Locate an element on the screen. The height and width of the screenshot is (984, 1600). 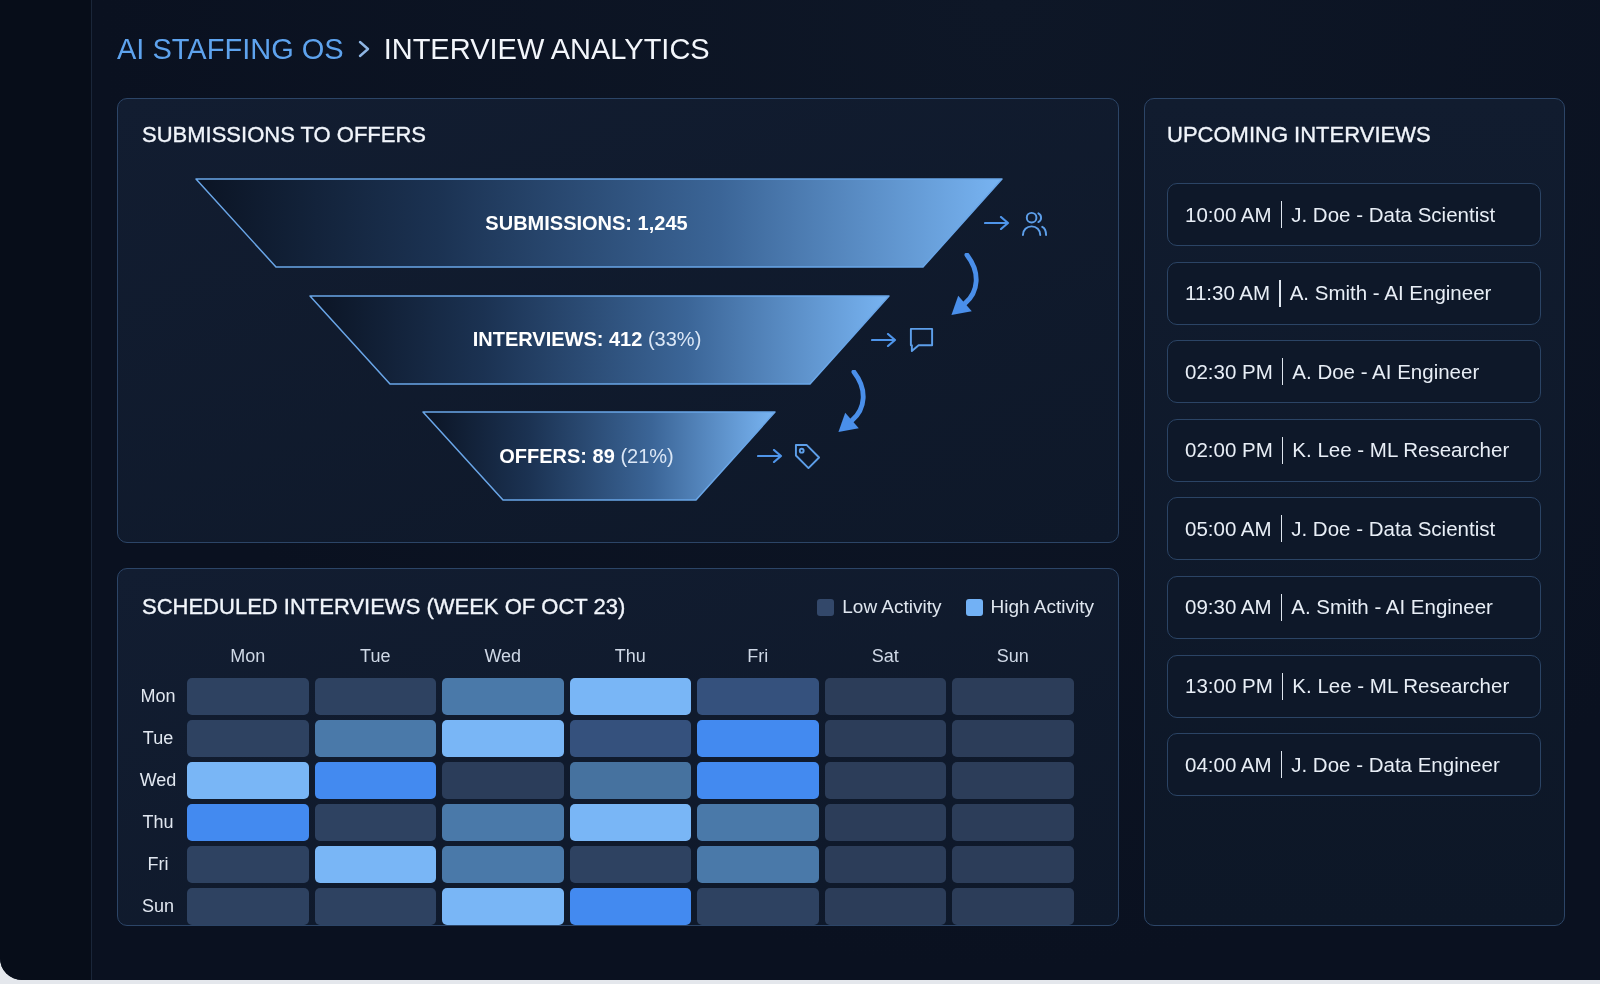
legend-label: High Activity is located at coordinates (1042, 607).